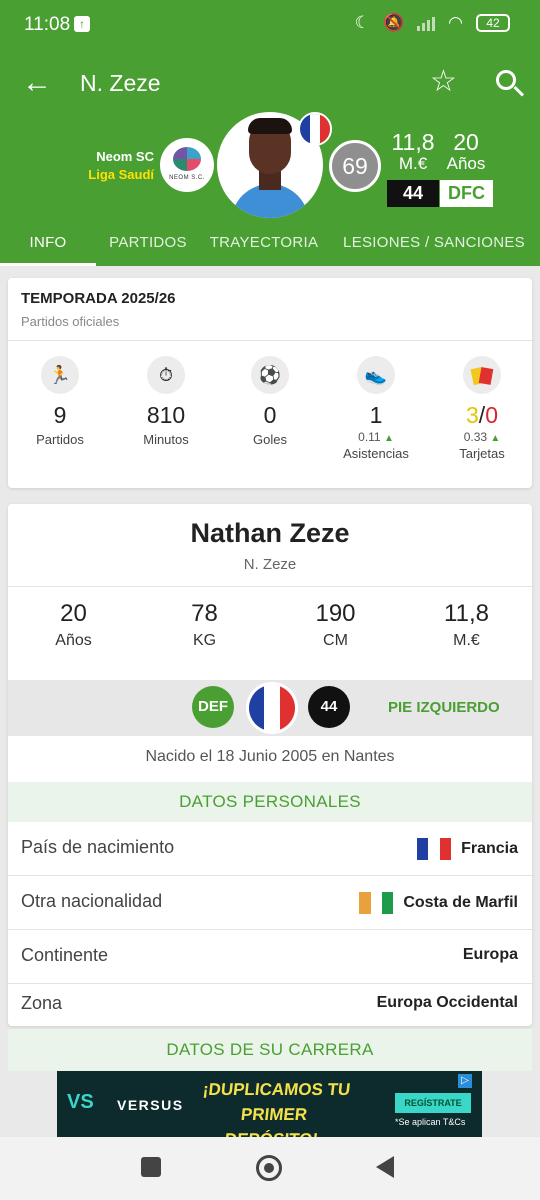 The height and width of the screenshot is (1200, 540). What do you see at coordinates (335, 624) in the screenshot?
I see `bio-height: 190 CM` at bounding box center [335, 624].